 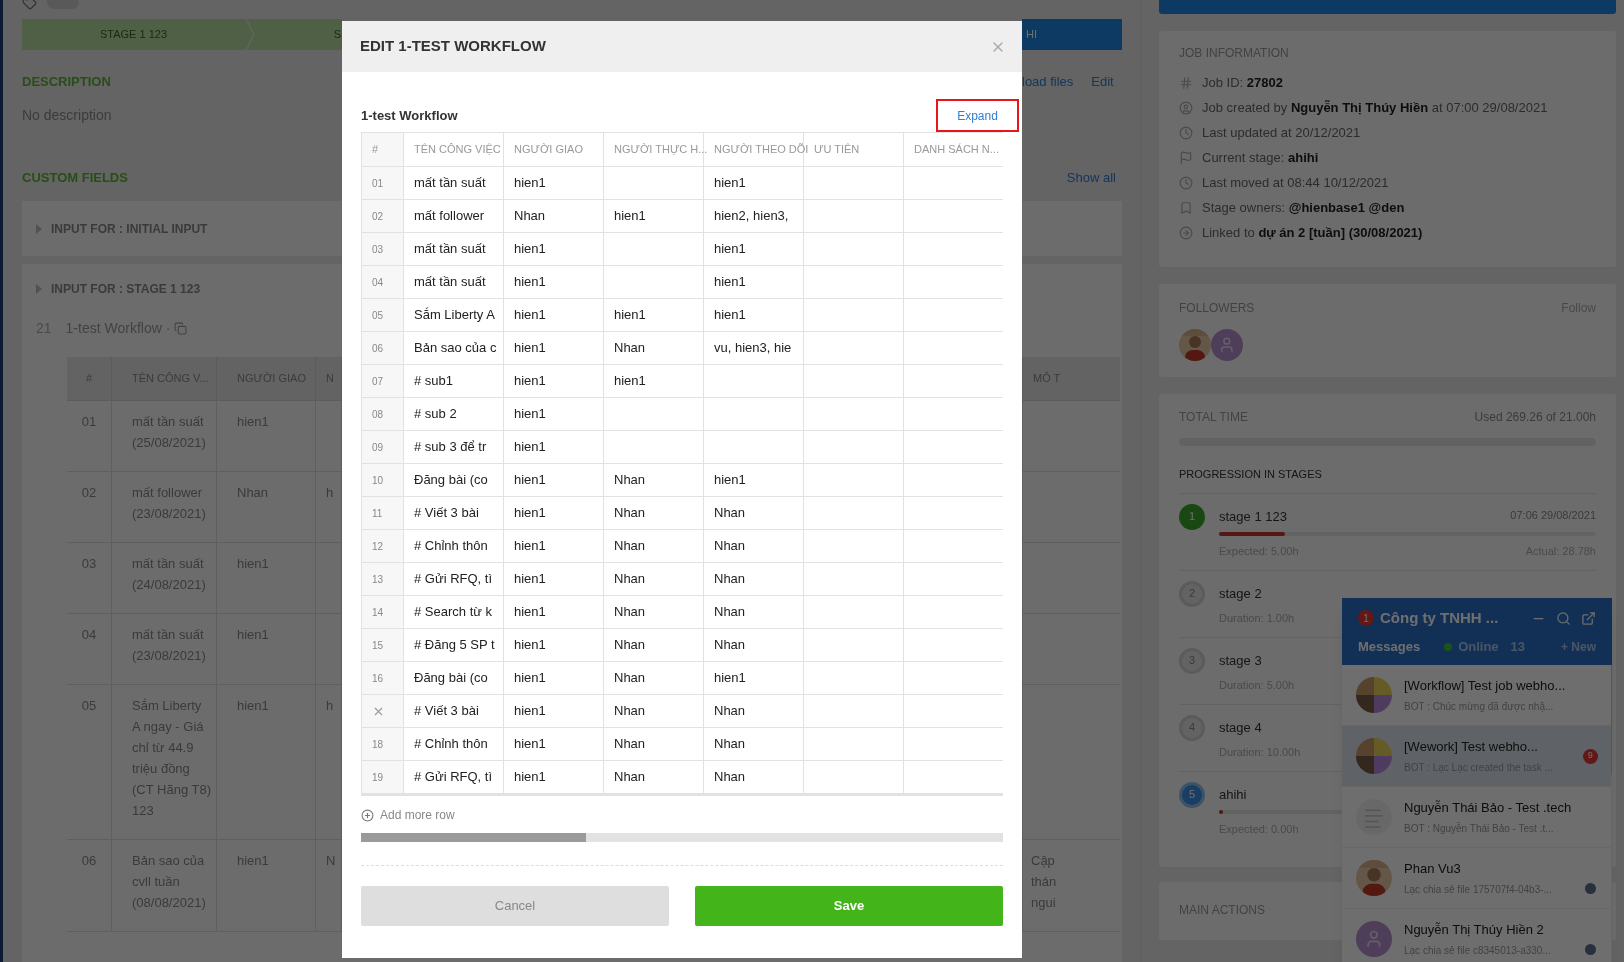 I want to click on table-cell: Đăng bài (co, so click(x=454, y=678).